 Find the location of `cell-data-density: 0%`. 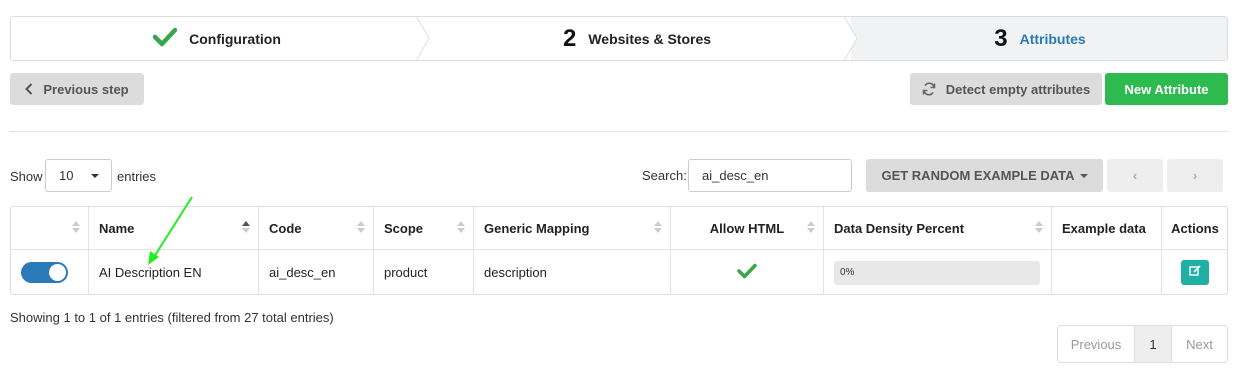

cell-data-density: 0% is located at coordinates (938, 272).